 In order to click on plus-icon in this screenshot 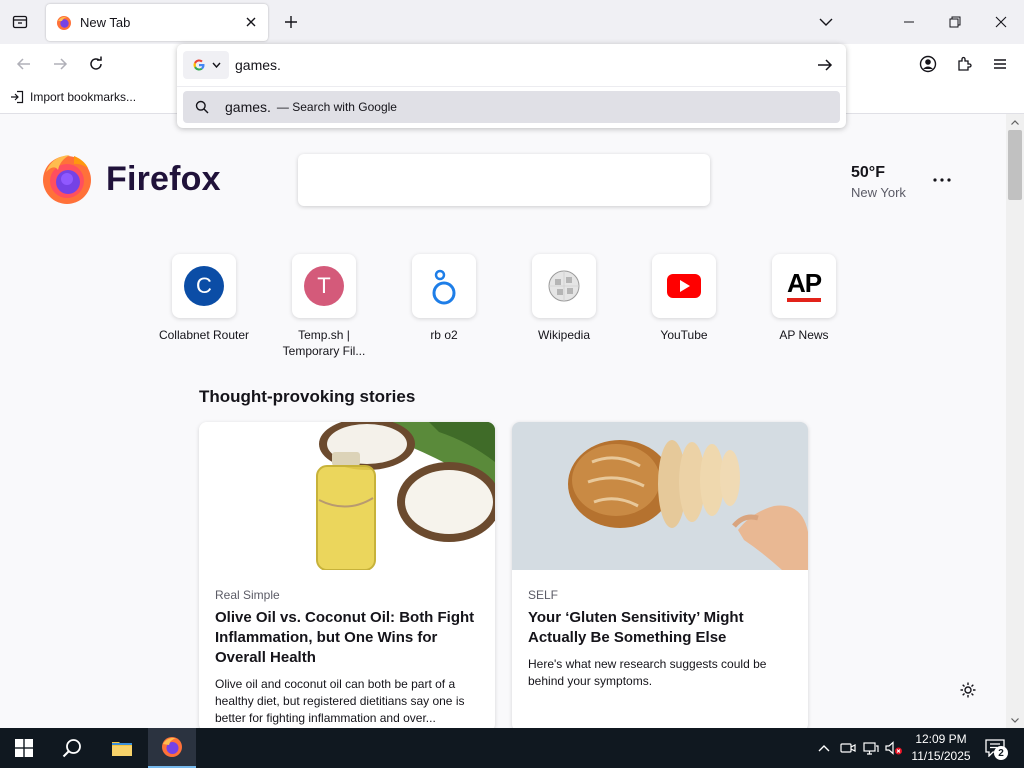, I will do `click(291, 22)`.